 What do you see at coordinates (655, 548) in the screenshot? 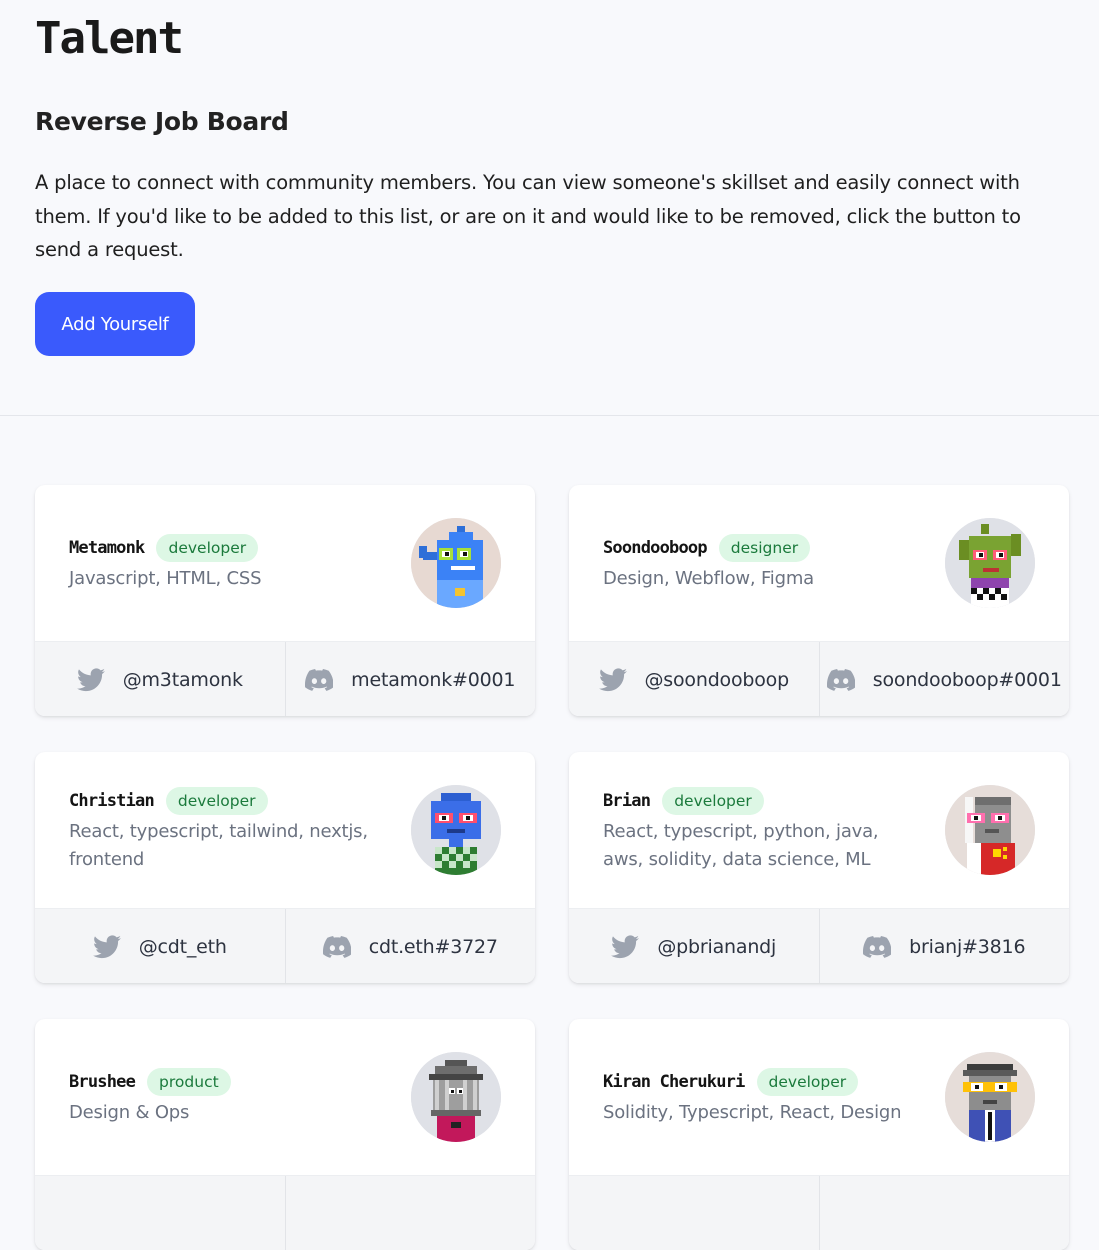
I see `member-name: Soondooboop` at bounding box center [655, 548].